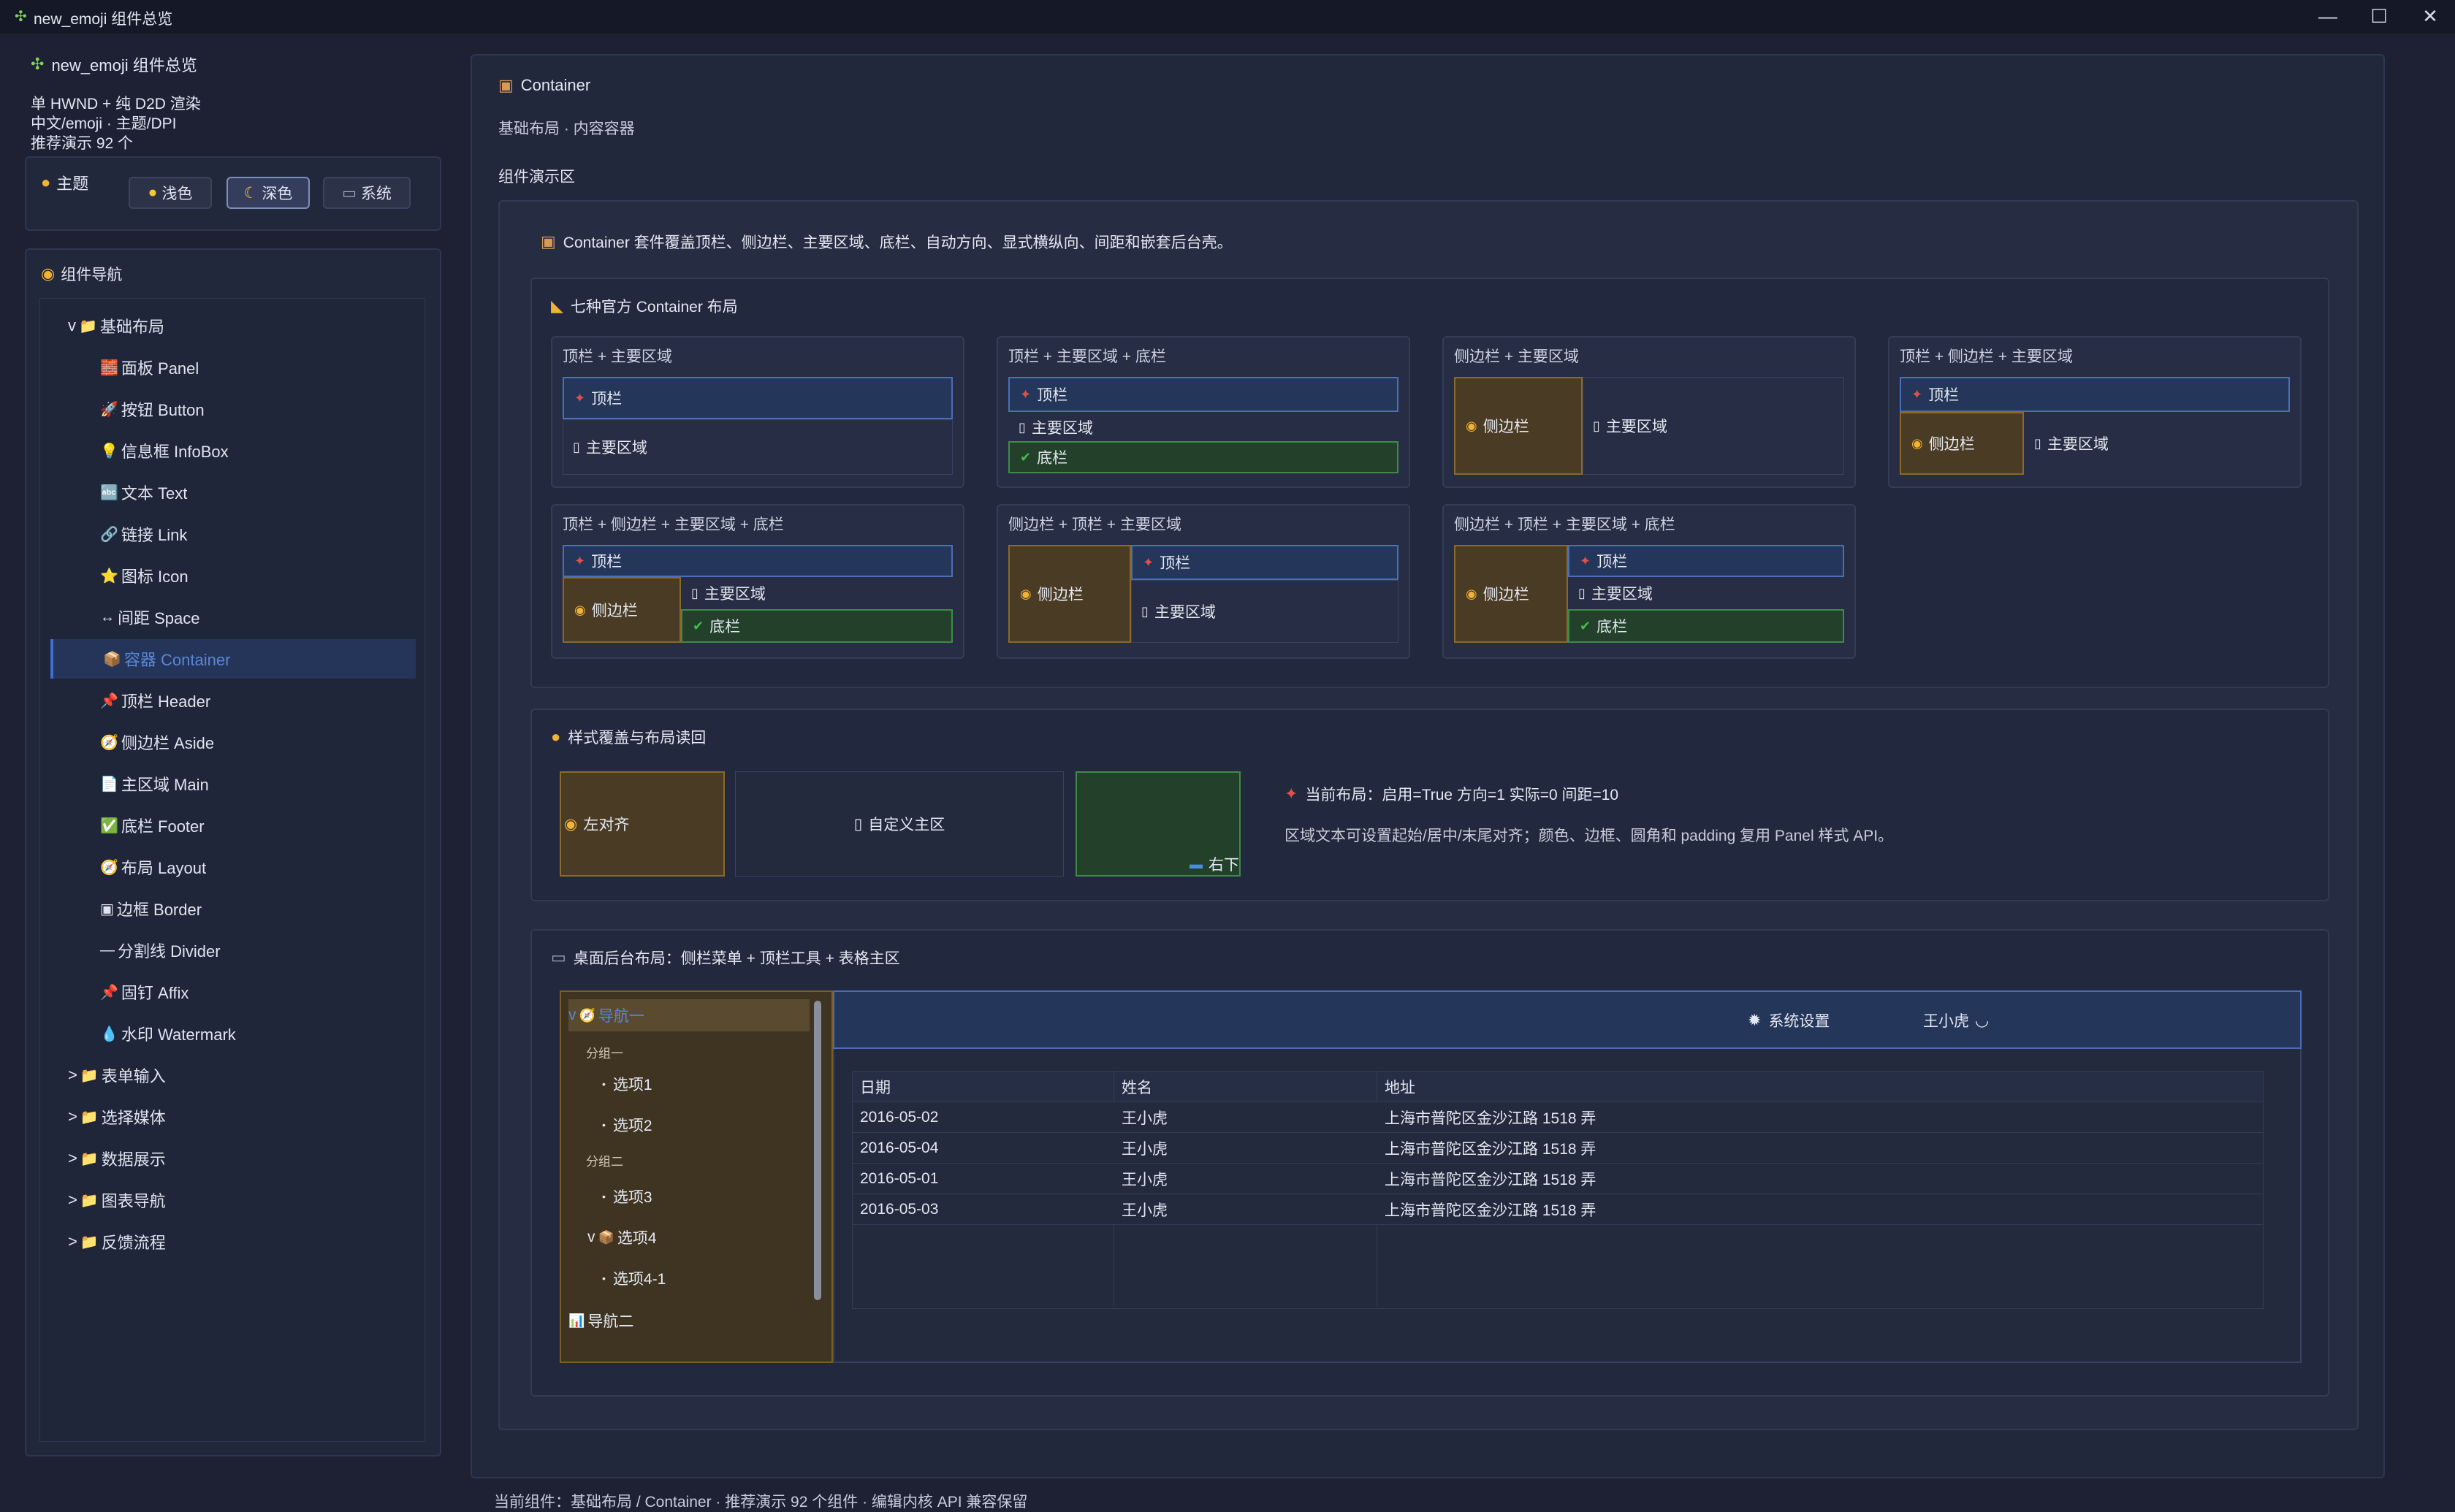  Describe the element at coordinates (1558, 1209) in the screenshot. I see `table-row: 2016-05-03 王小虎 上海市普陀区金沙江路 1518 弄` at that location.